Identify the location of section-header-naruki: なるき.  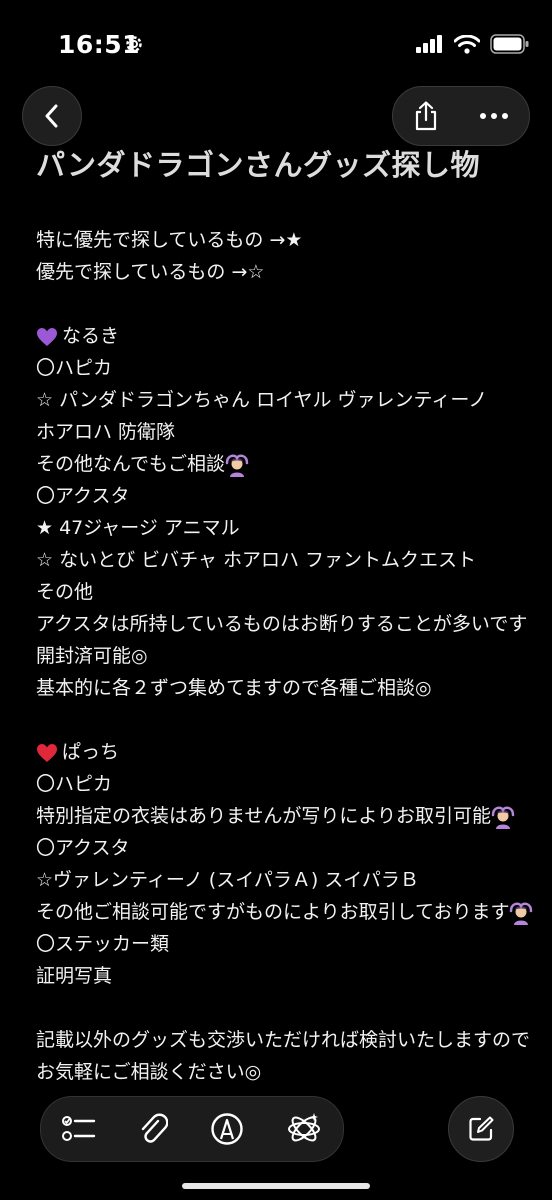
(281, 336).